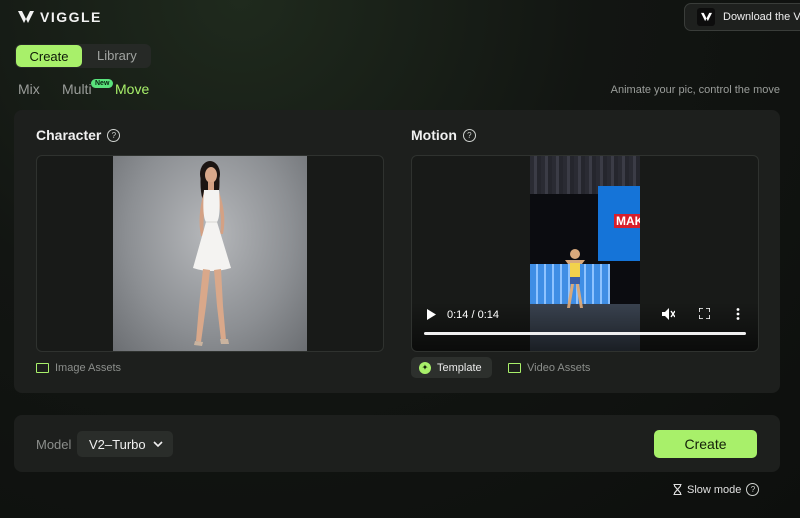 The height and width of the screenshot is (518, 800). I want to click on download-app-button: Download the V, so click(742, 17).